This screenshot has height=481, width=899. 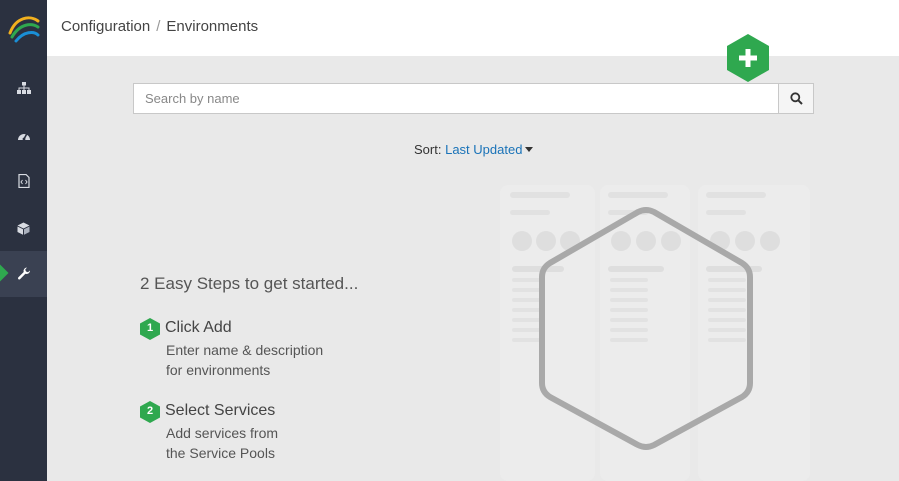 I want to click on search-bar, so click(x=473, y=98).